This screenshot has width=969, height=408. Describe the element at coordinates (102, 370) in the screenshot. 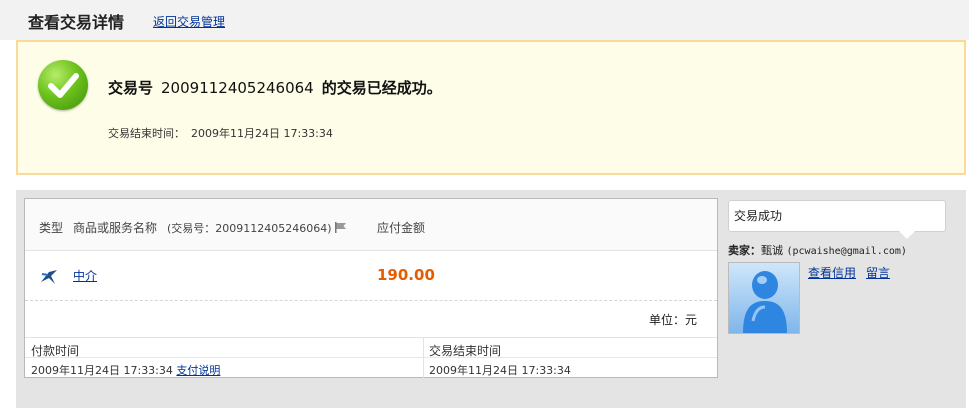

I see `pay-time-text: 2009年11月24日 17:33:34` at that location.